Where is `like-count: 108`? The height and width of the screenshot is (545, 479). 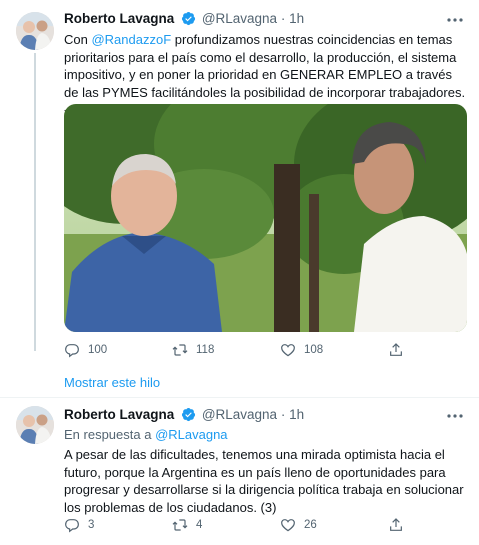 like-count: 108 is located at coordinates (314, 350).